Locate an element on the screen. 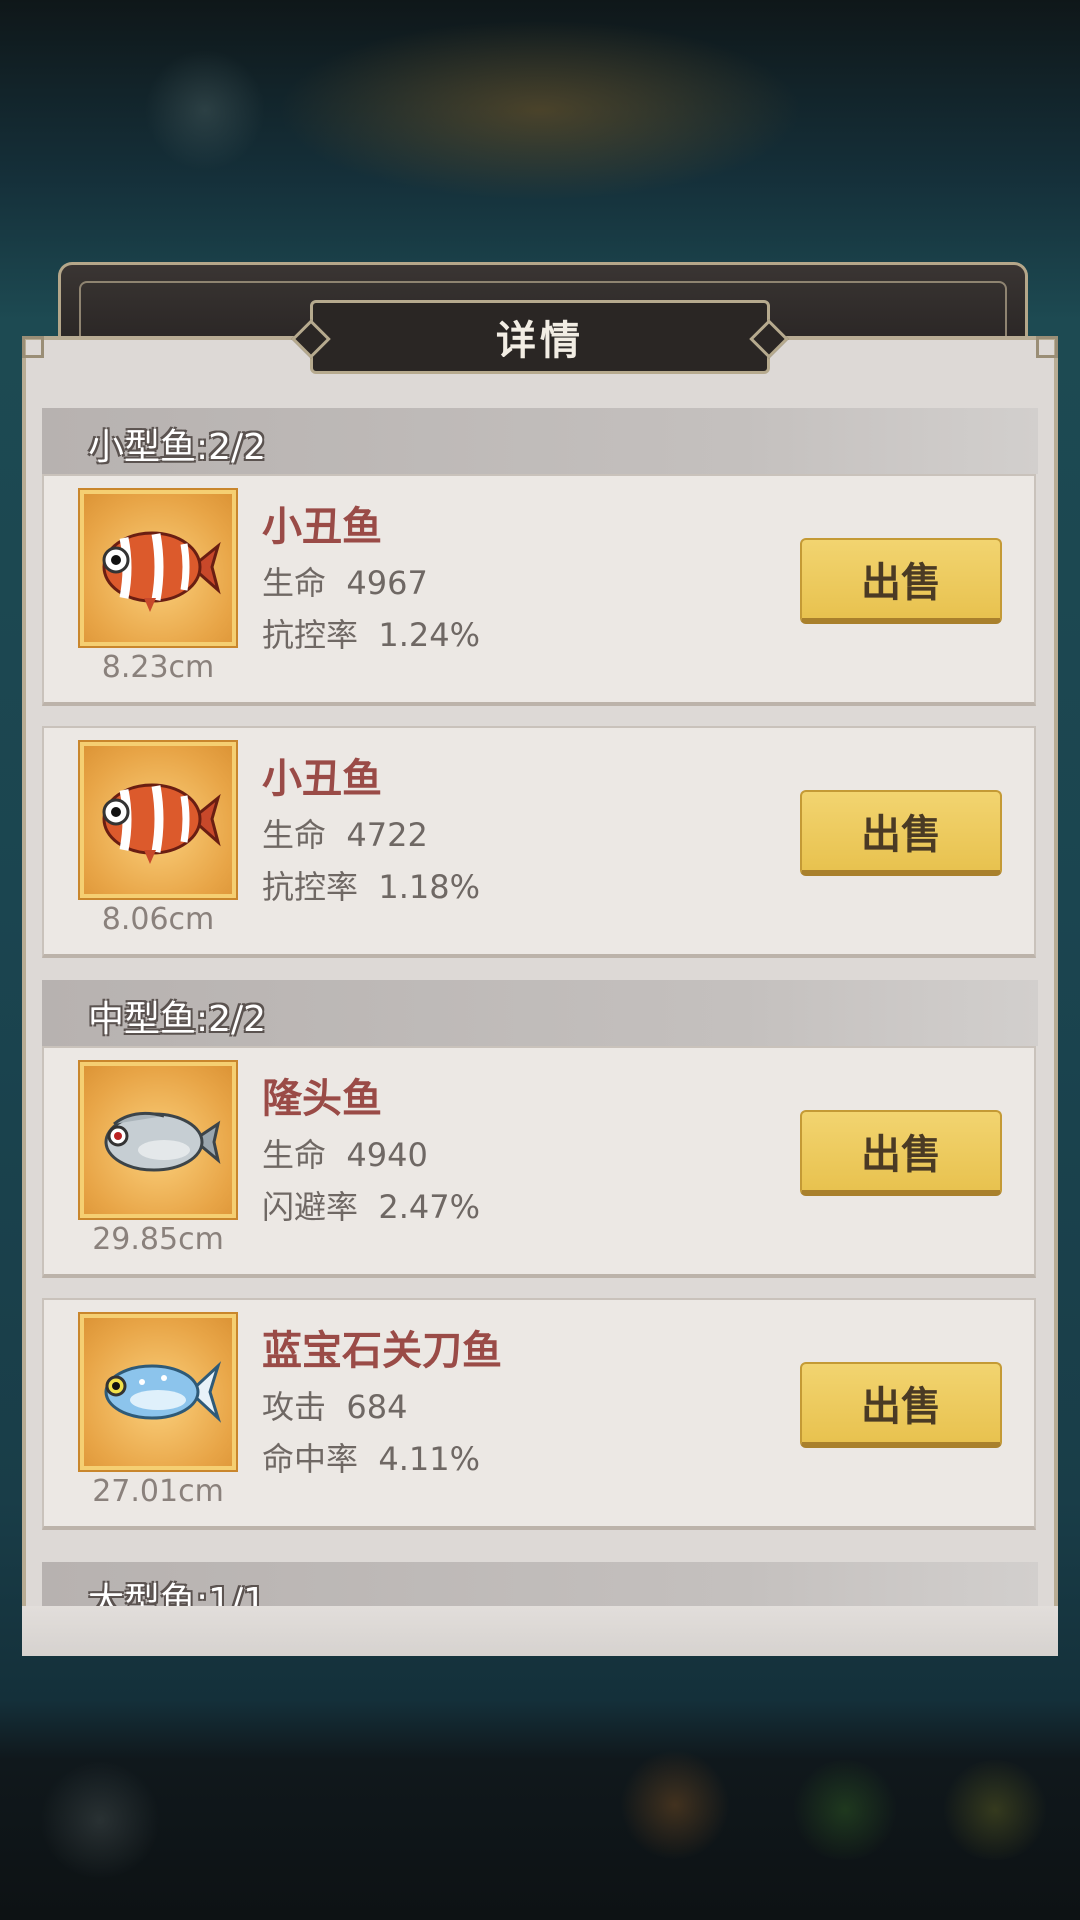  sapphire-fish-icon is located at coordinates (163, 1392).